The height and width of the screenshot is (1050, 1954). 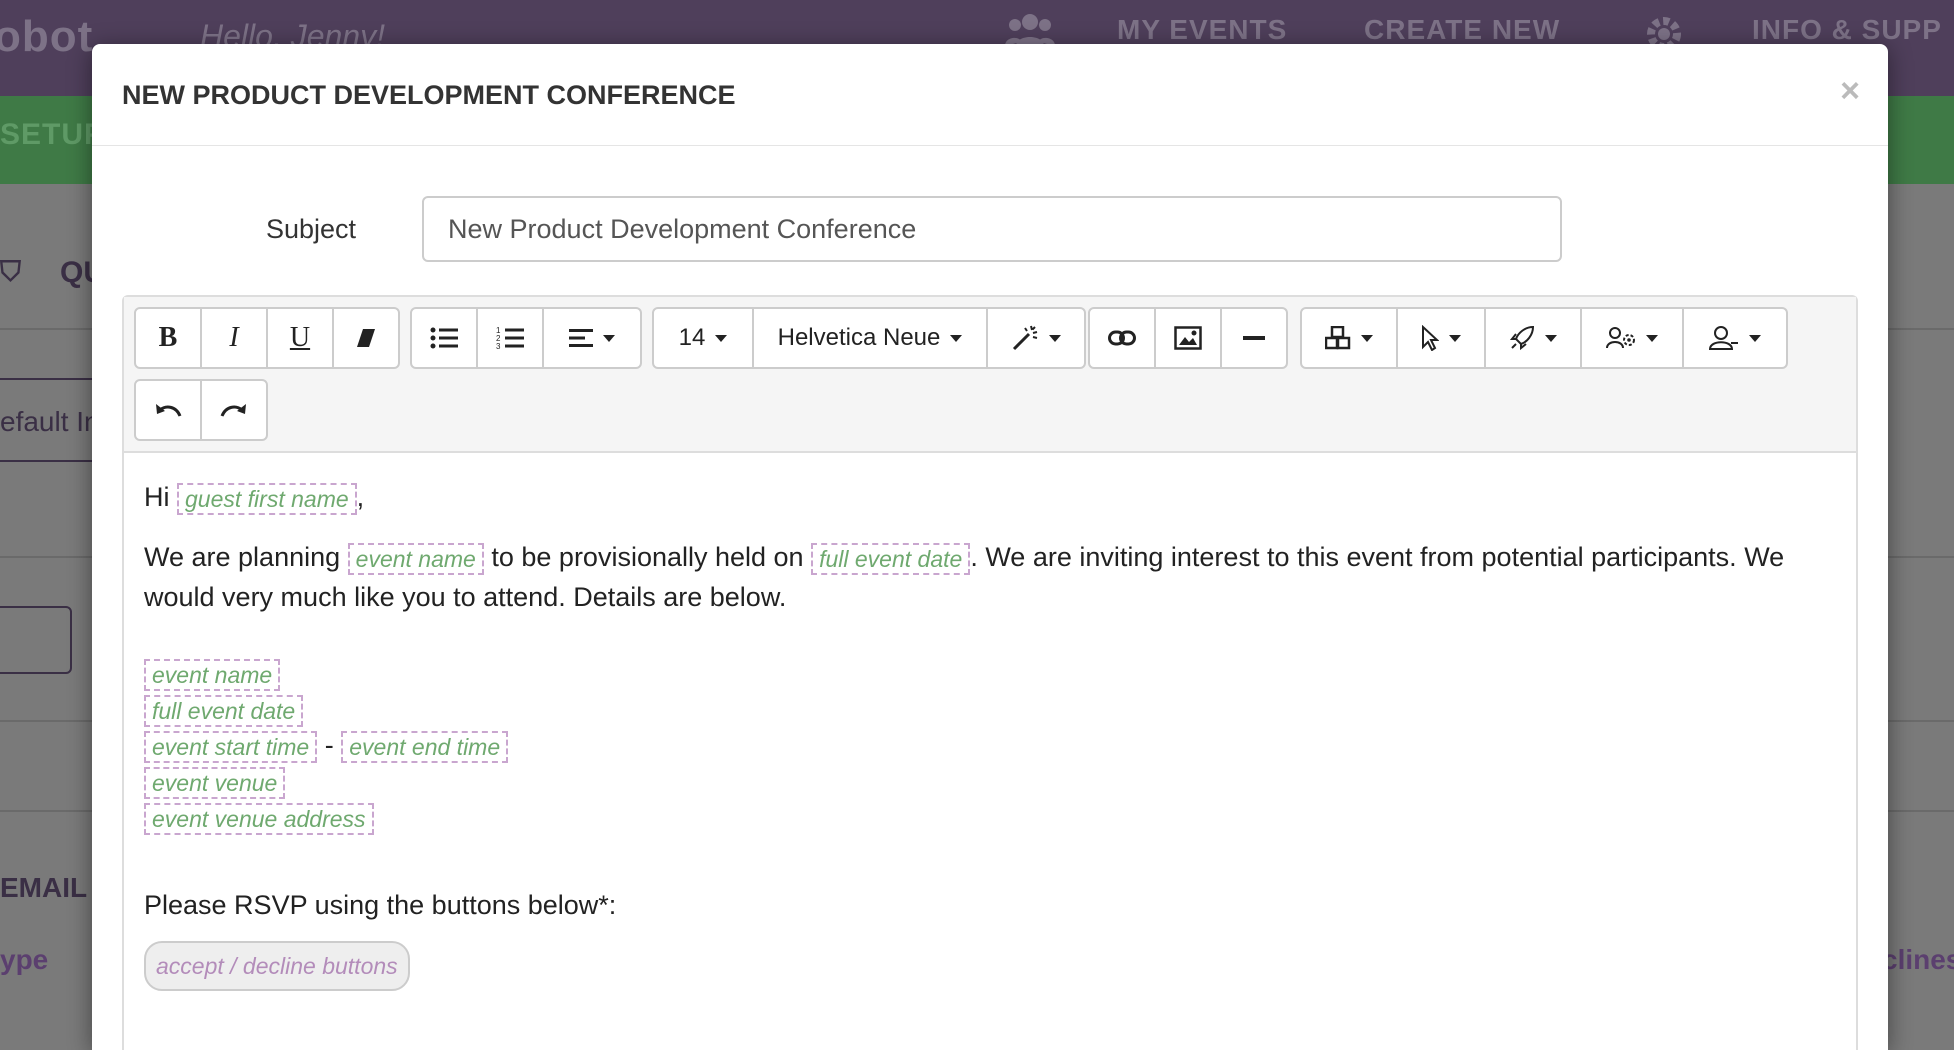 I want to click on style-magic-dropdown, so click(x=1036, y=338).